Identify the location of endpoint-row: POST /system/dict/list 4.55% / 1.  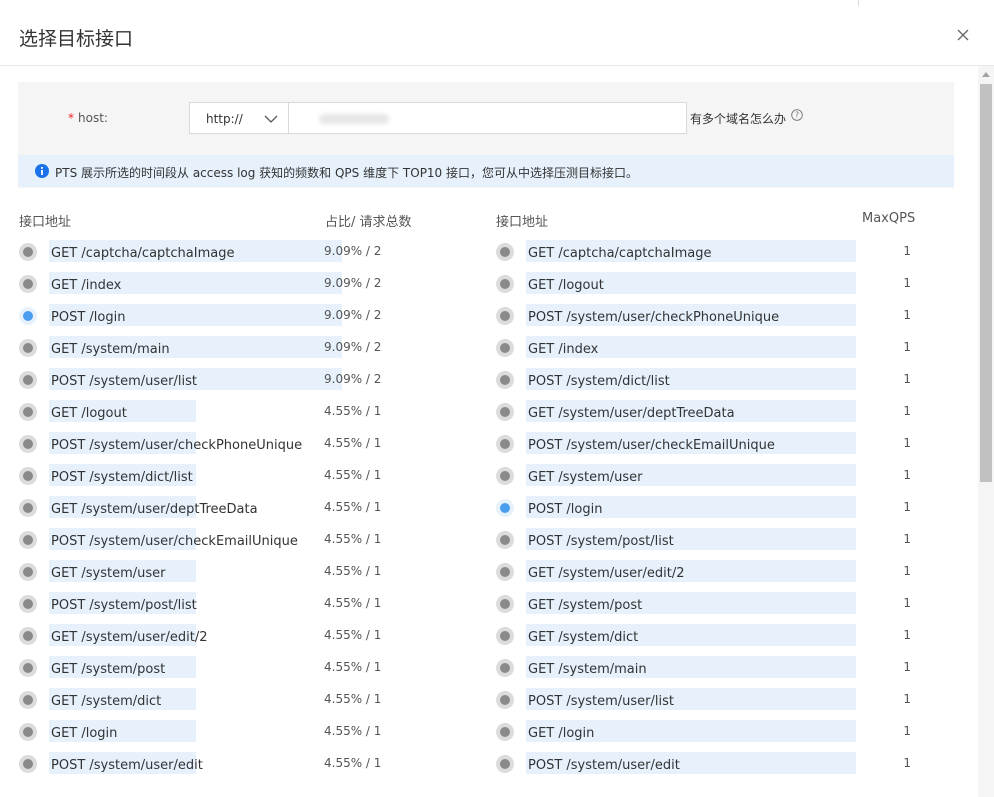
(254, 480).